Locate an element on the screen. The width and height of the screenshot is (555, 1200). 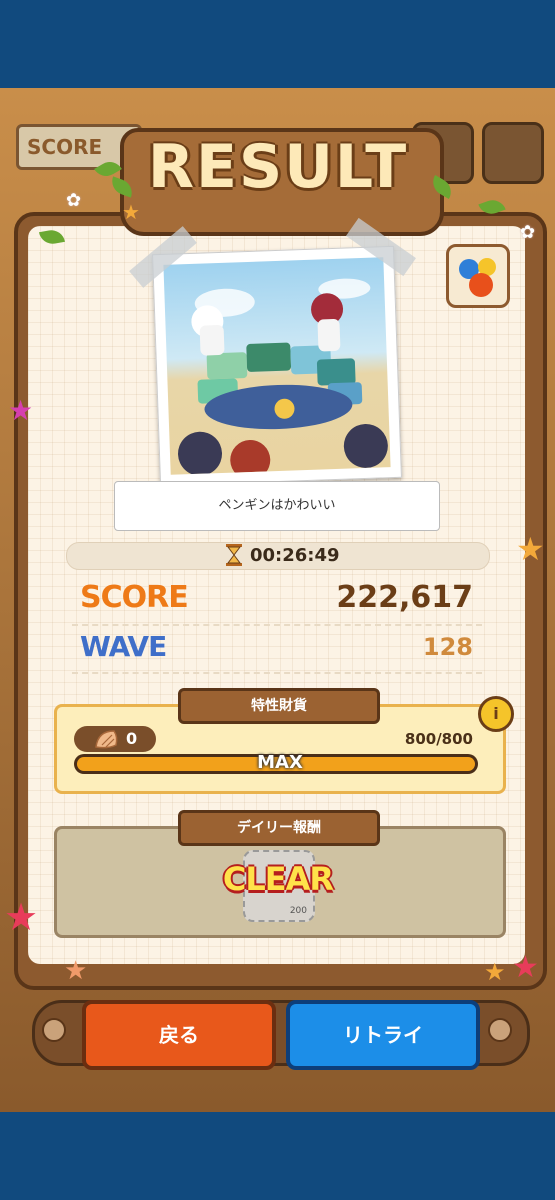
wave-value: 128 is located at coordinates (447, 647).